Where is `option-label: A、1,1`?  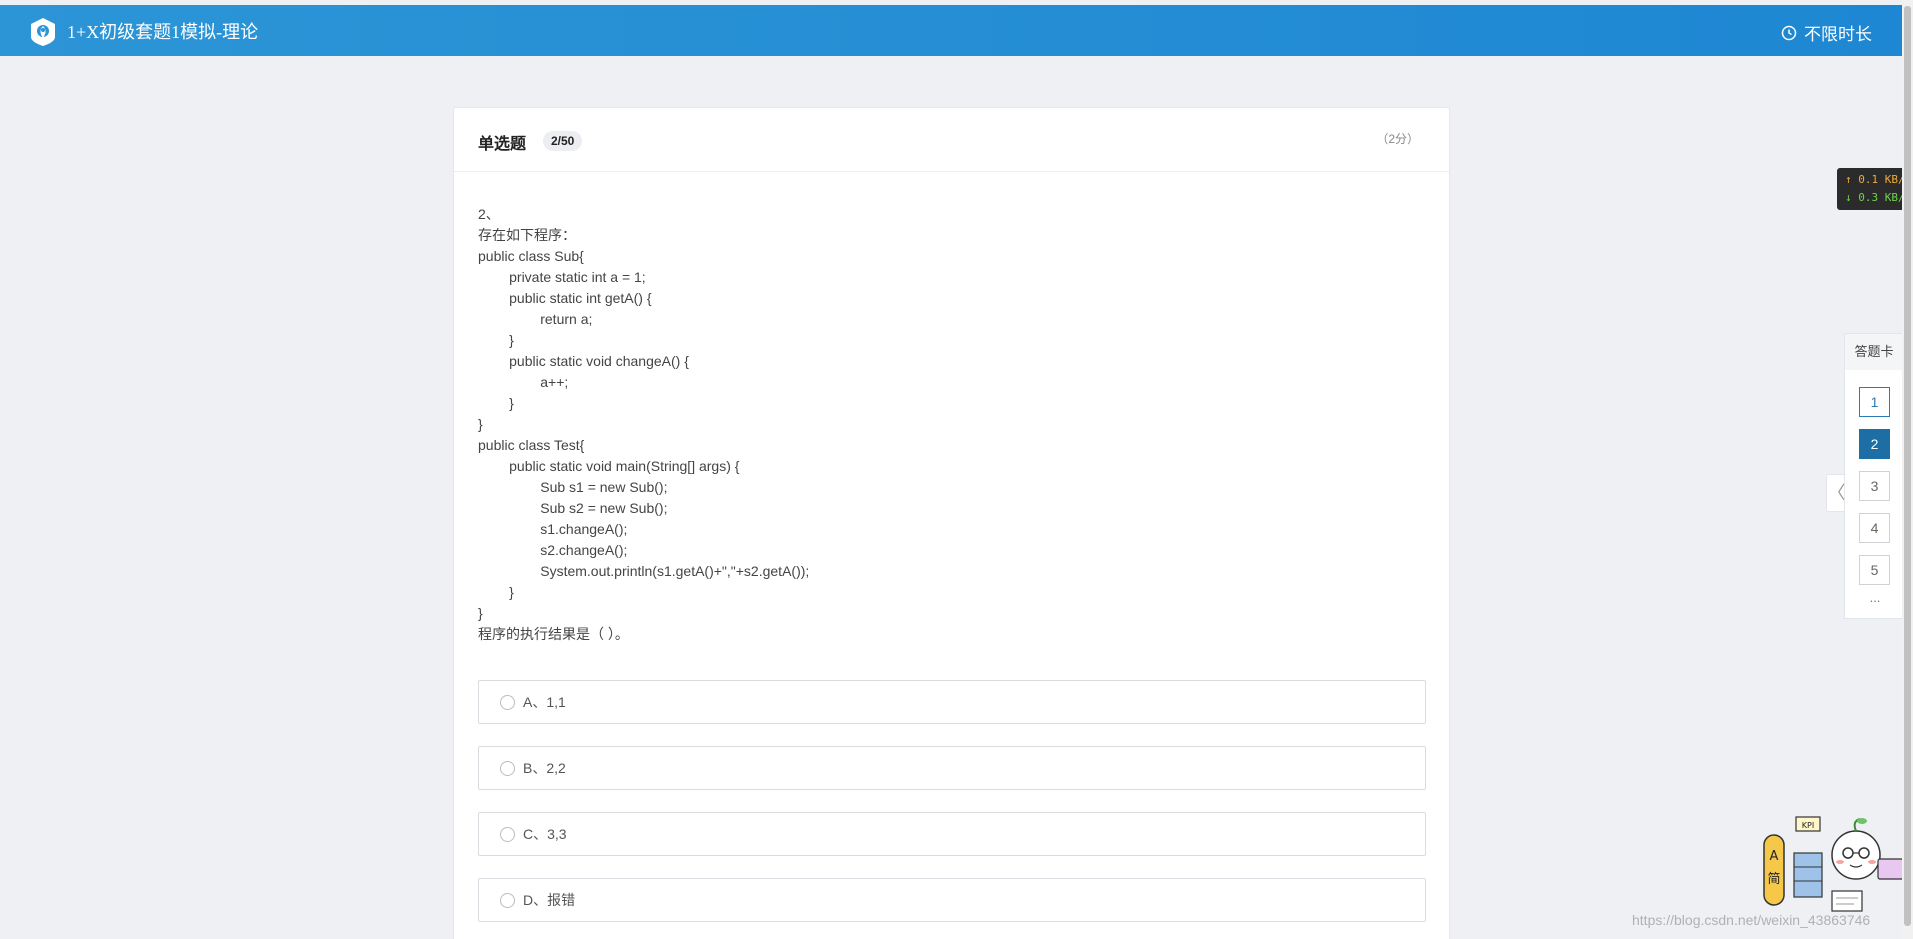 option-label: A、1,1 is located at coordinates (544, 702).